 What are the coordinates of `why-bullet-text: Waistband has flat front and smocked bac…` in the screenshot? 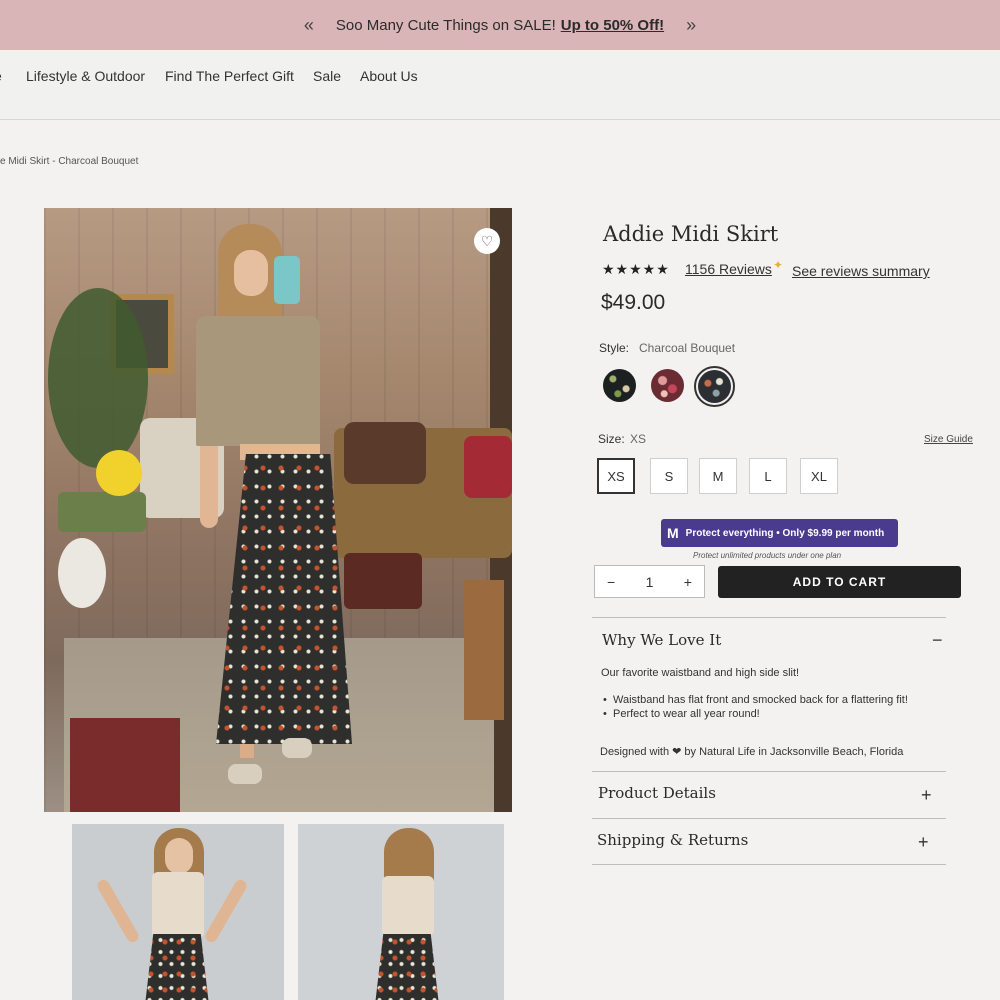 It's located at (760, 700).